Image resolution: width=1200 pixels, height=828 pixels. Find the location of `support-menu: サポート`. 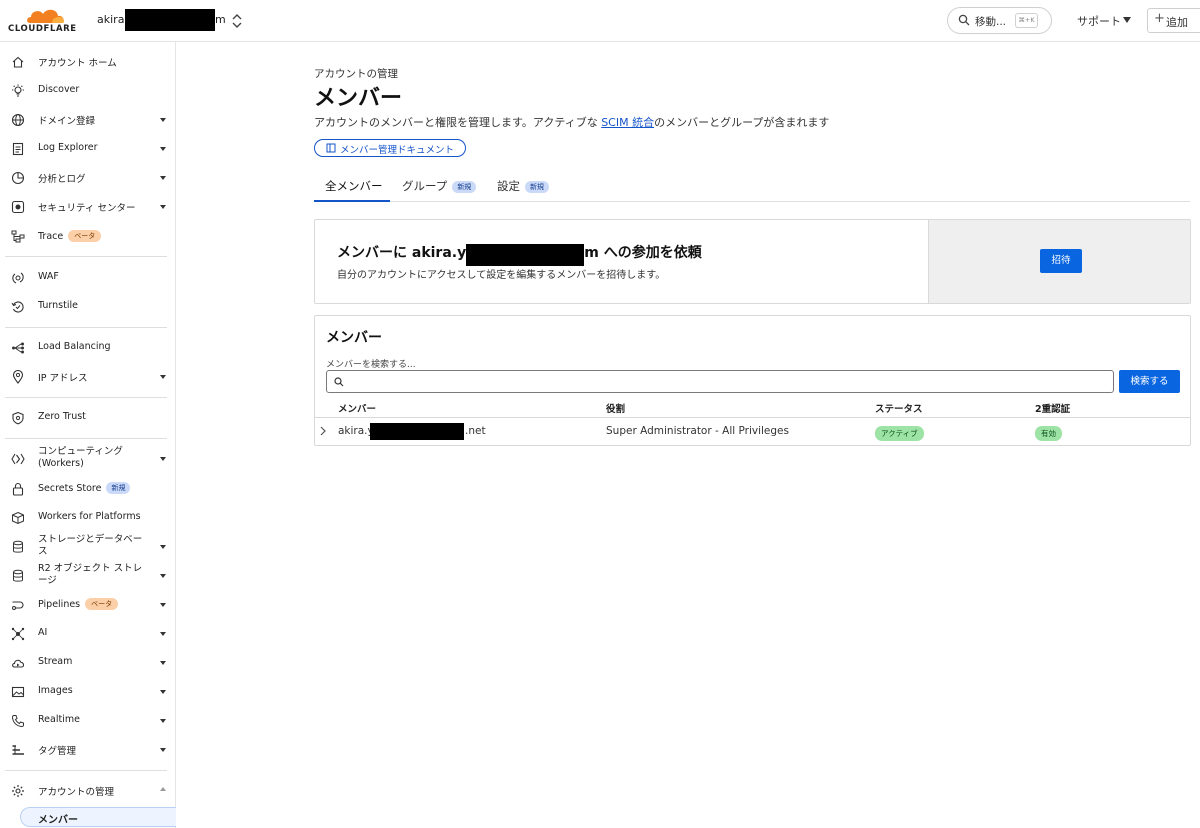

support-menu: サポート is located at coordinates (1099, 21).